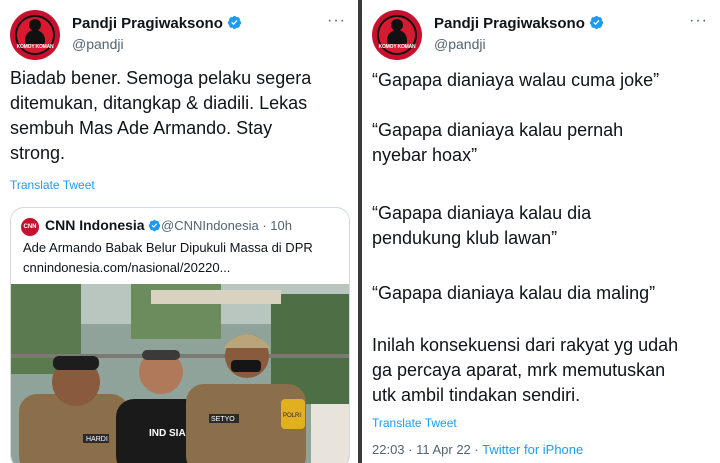  What do you see at coordinates (95, 225) in the screenshot?
I see `quoted-author-name-text: CNN Indonesia` at bounding box center [95, 225].